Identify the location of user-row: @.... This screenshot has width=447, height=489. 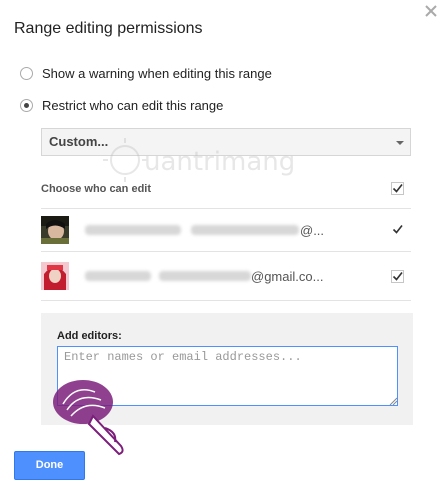
(226, 231).